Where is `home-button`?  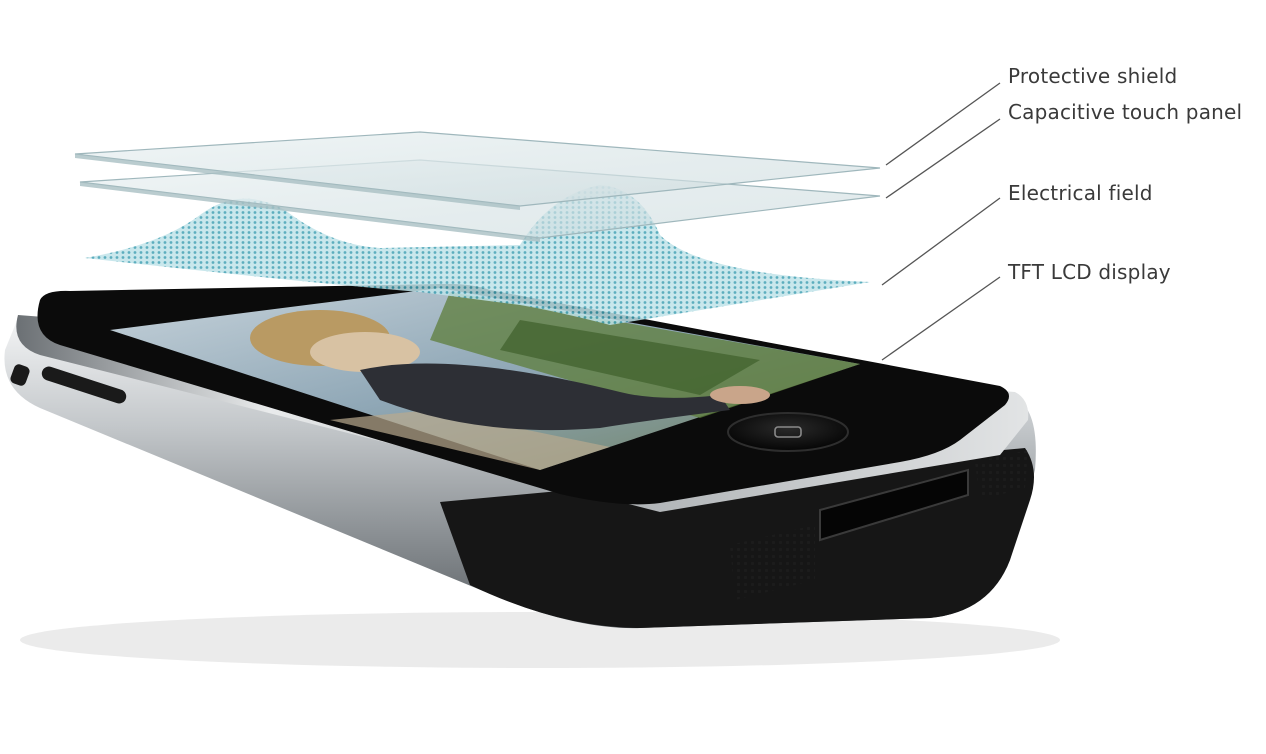
home-button is located at coordinates (788, 432).